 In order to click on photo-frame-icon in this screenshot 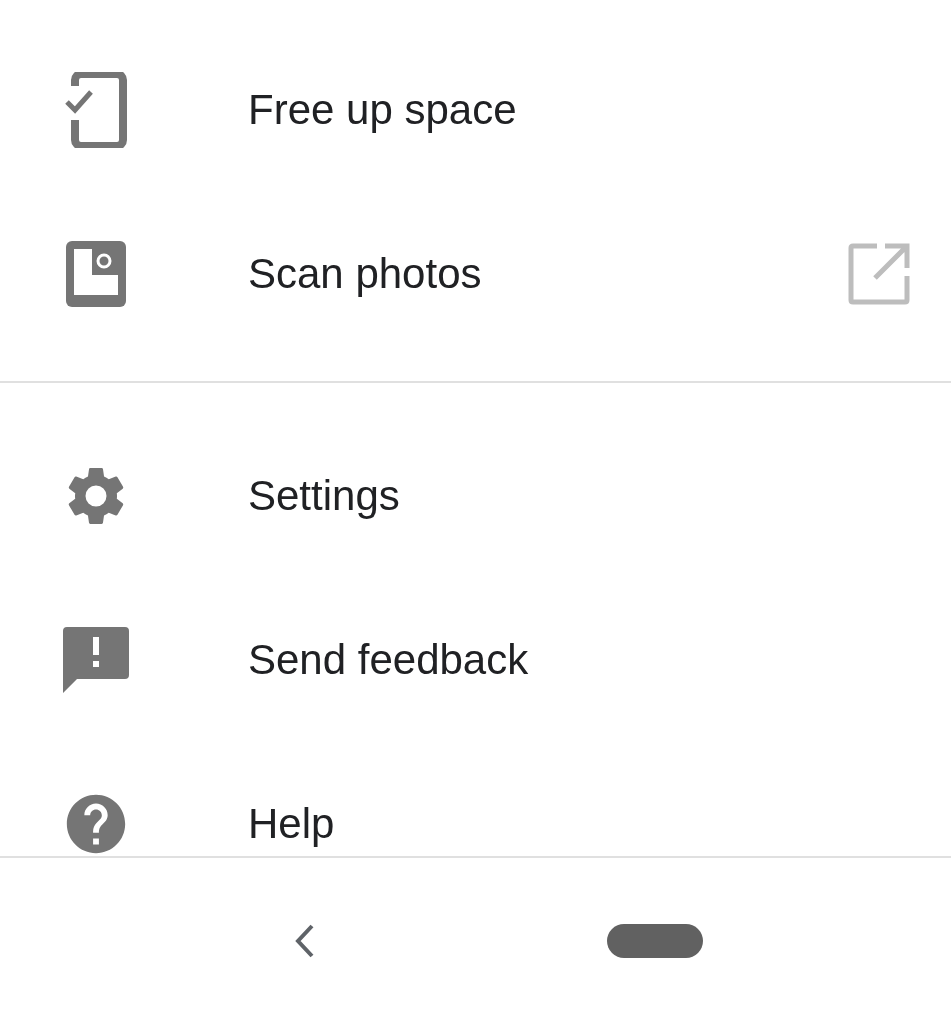, I will do `click(96, 274)`.